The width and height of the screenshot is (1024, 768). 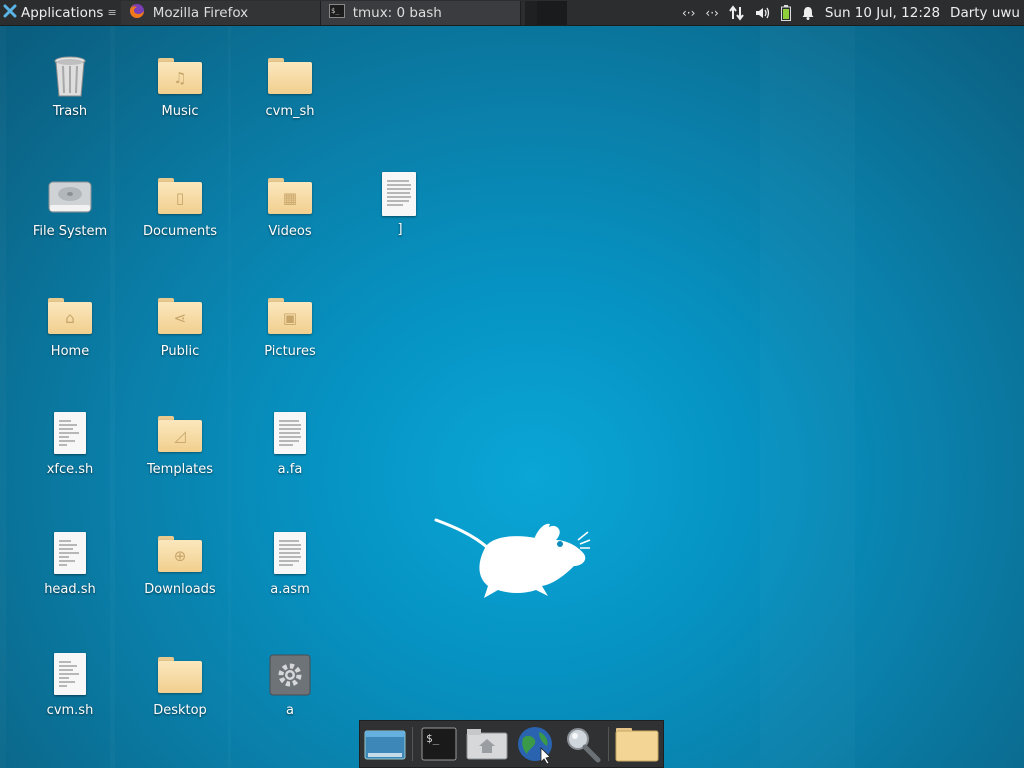 I want to click on desktop-icon-public: ⋖ Public, so click(x=180, y=325).